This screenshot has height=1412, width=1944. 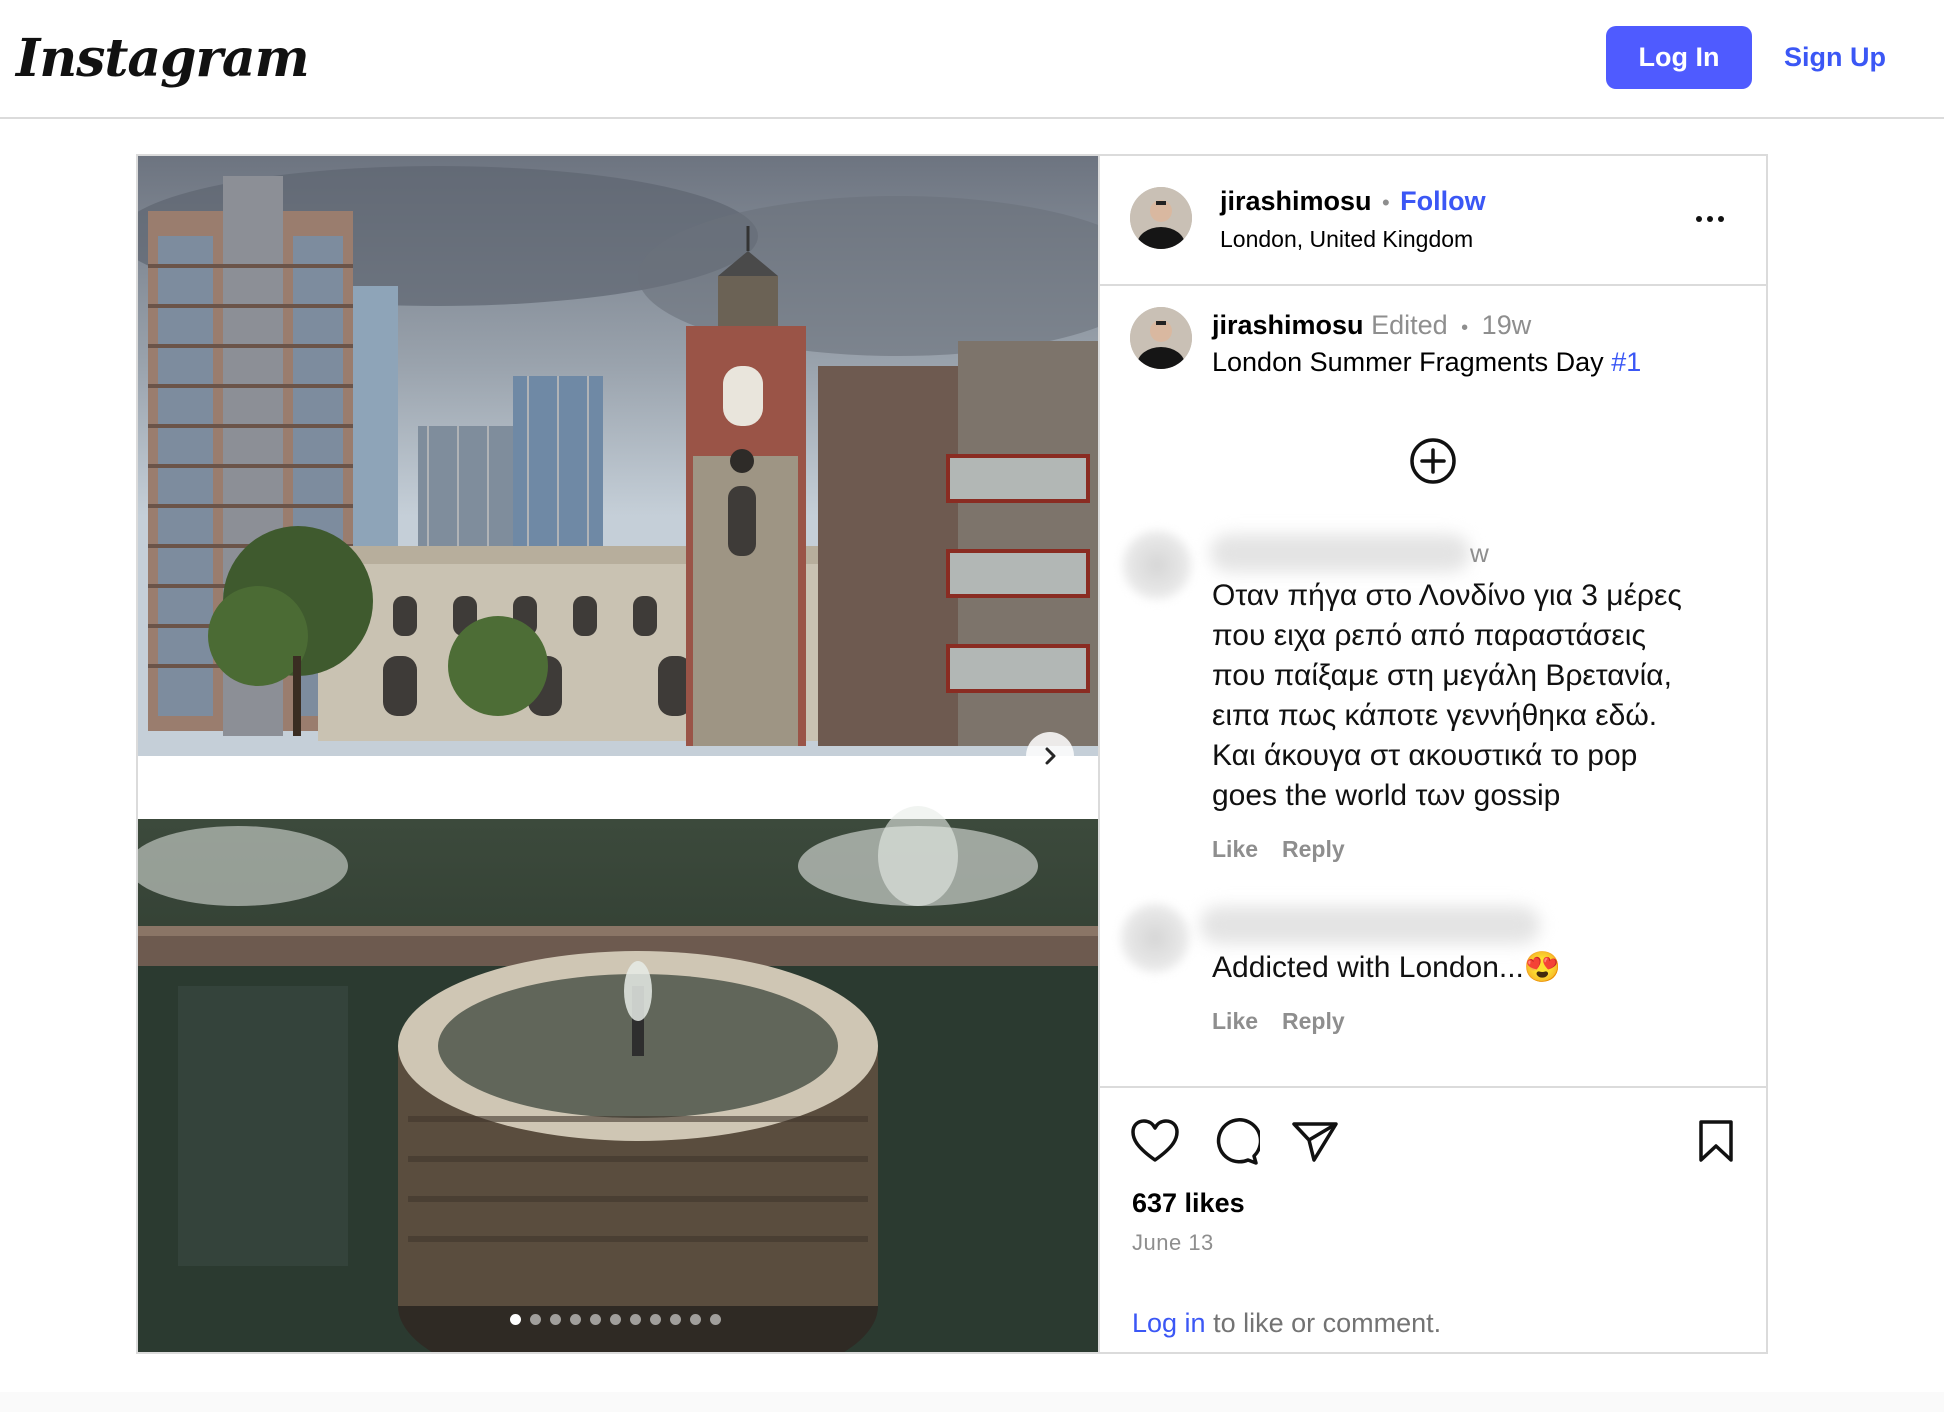 What do you see at coordinates (1169, 1323) in the screenshot?
I see `login-link: Log in` at bounding box center [1169, 1323].